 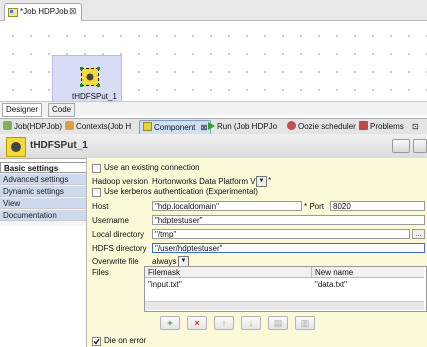 I want to click on local-directory-input: "/tmp", so click(x=281, y=234).